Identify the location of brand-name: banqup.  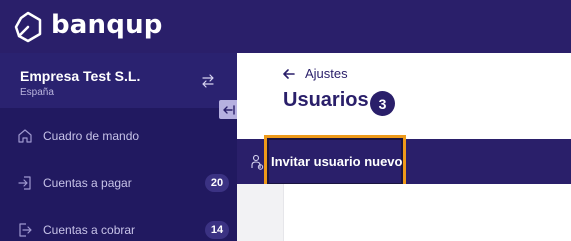
(107, 25).